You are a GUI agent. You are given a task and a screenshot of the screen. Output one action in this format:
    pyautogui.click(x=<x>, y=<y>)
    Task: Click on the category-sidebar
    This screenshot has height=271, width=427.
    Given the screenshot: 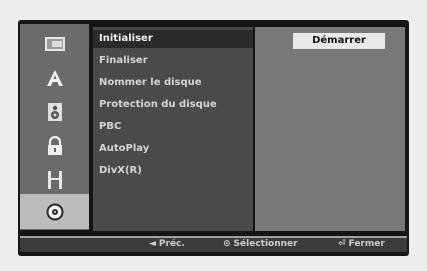 What is the action you would take?
    pyautogui.click(x=54, y=127)
    